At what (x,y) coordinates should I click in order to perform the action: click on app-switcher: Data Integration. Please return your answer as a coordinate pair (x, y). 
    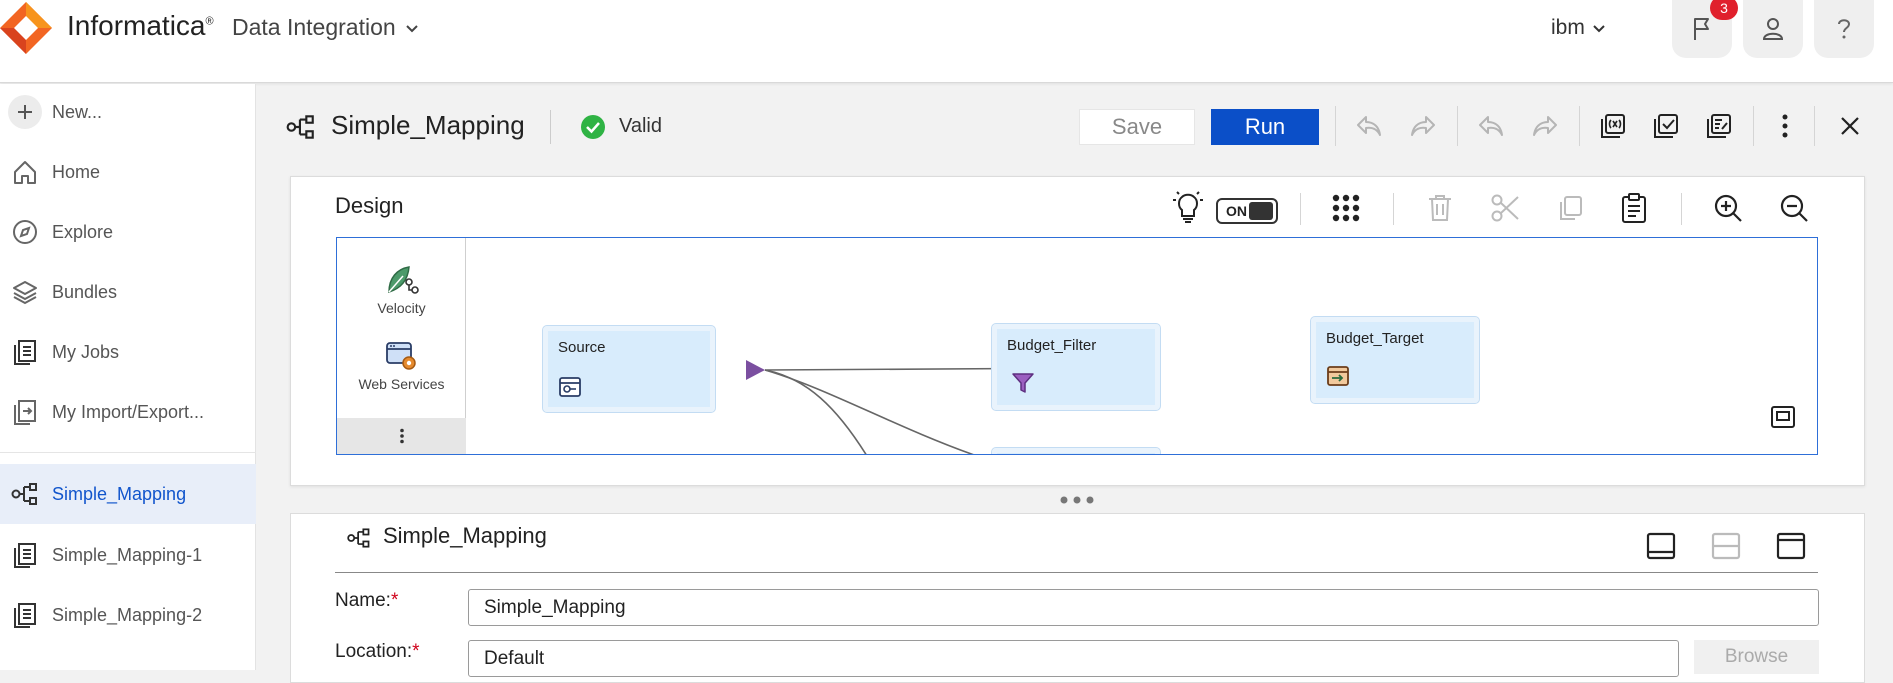
    Looking at the image, I should click on (326, 27).